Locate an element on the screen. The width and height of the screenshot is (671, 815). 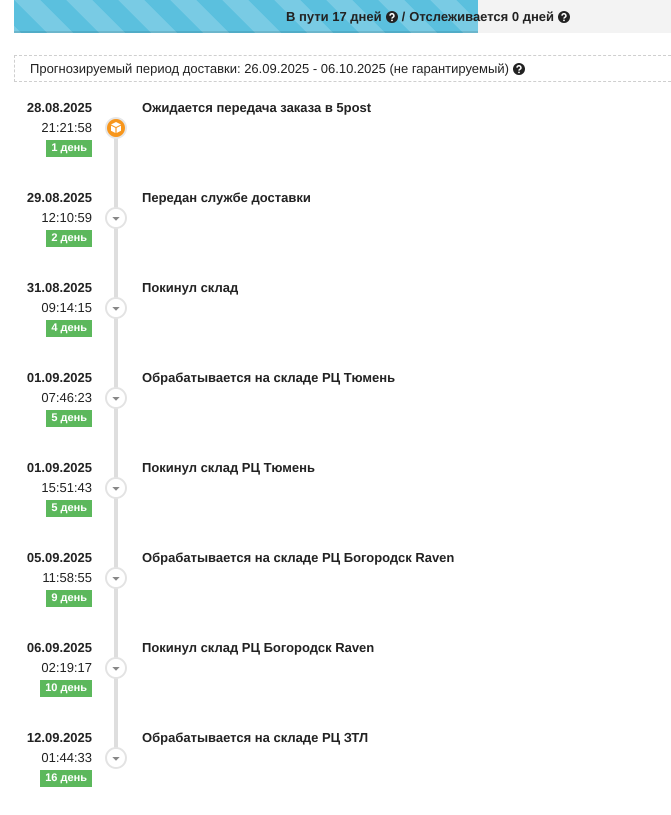
event-time: 21:21:58 is located at coordinates (66, 128).